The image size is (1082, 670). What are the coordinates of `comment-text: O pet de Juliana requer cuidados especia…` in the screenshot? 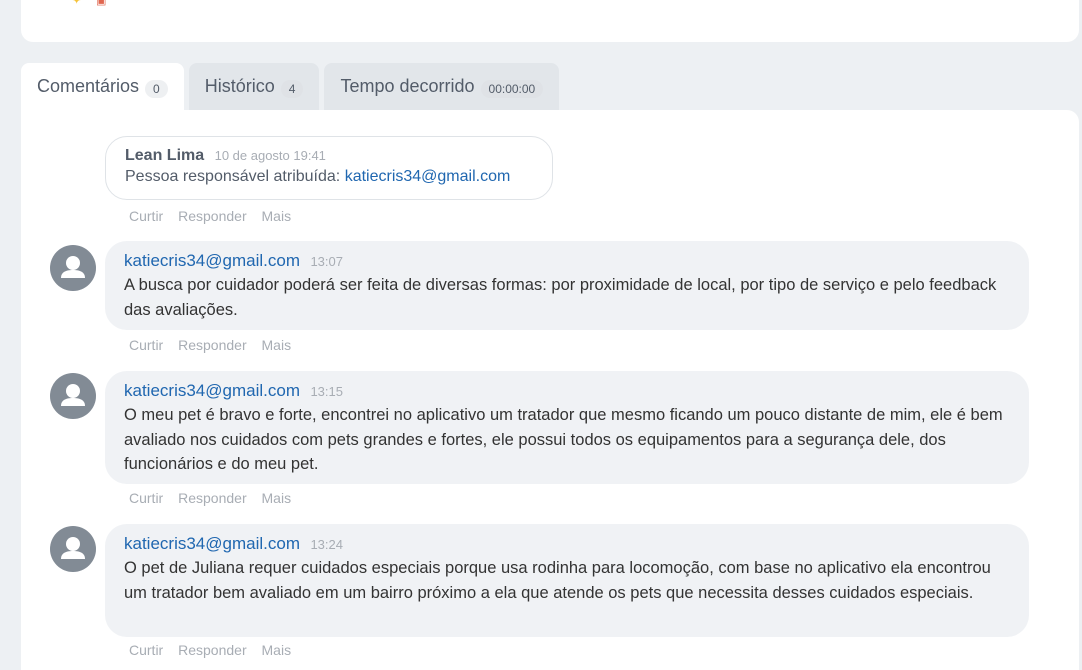 It's located at (557, 580).